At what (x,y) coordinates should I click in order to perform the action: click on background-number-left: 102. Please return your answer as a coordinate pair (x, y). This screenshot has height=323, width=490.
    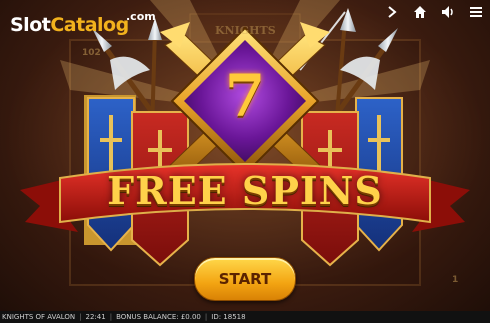
    Looking at the image, I should click on (91, 53).